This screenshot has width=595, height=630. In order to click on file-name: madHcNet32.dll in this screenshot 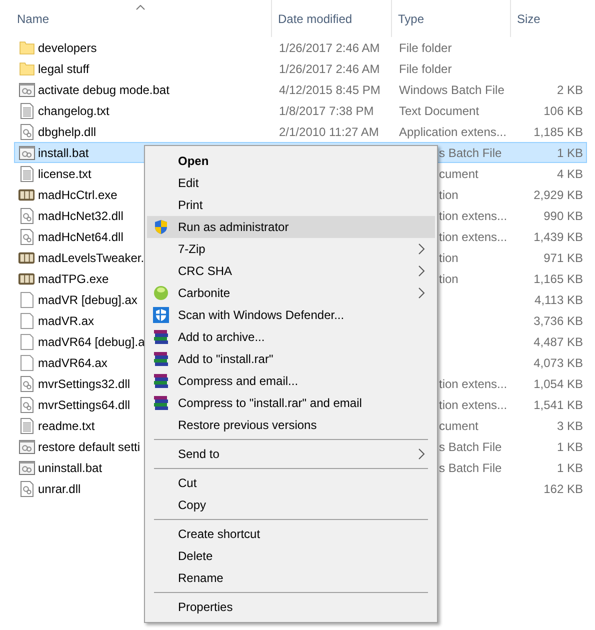, I will do `click(81, 215)`.